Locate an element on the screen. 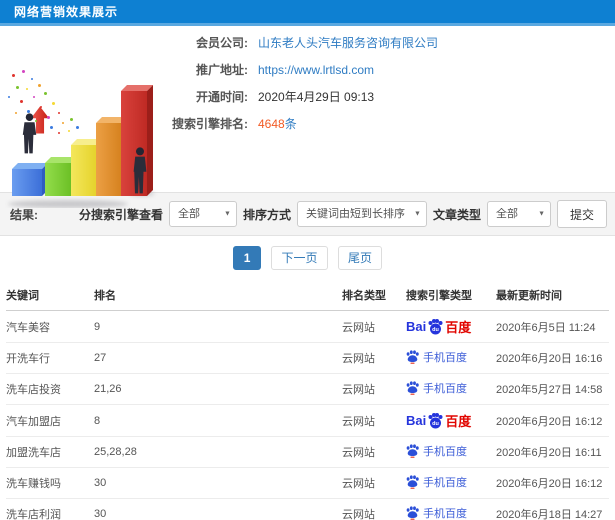  rank-count-number: 4648 is located at coordinates (271, 124).